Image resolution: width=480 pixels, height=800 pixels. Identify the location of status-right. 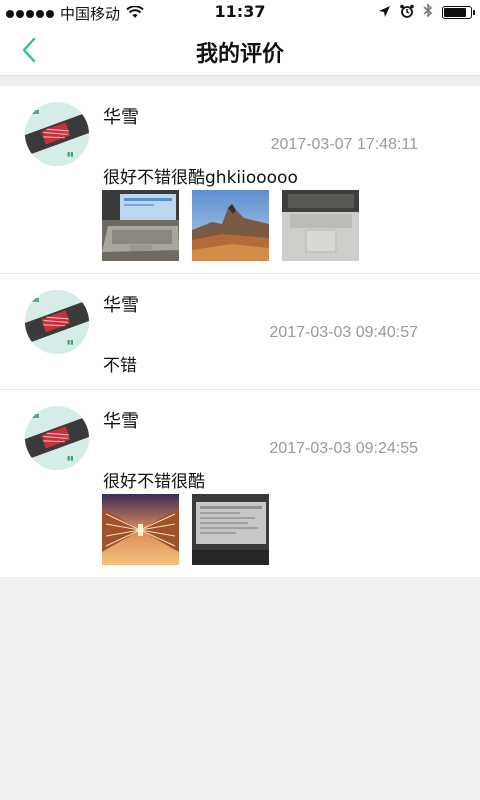
(426, 12).